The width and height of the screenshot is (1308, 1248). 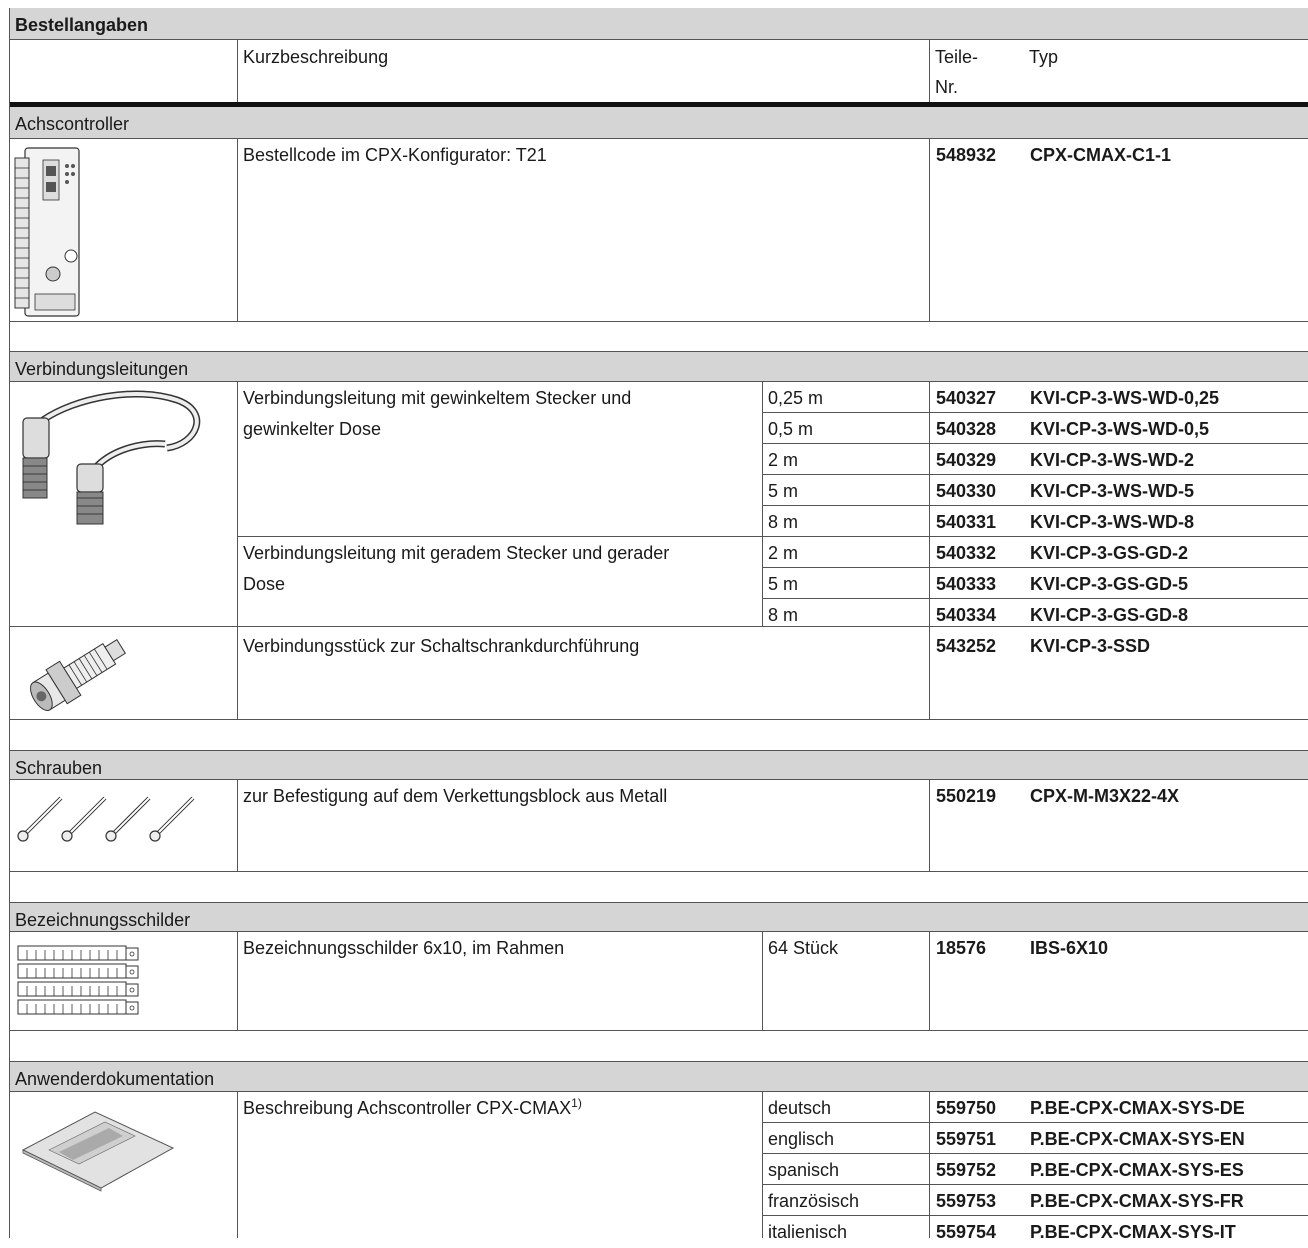 What do you see at coordinates (1090, 646) in the screenshot?
I see `bulkhead-connector-type: KVI-CP-3-SSD` at bounding box center [1090, 646].